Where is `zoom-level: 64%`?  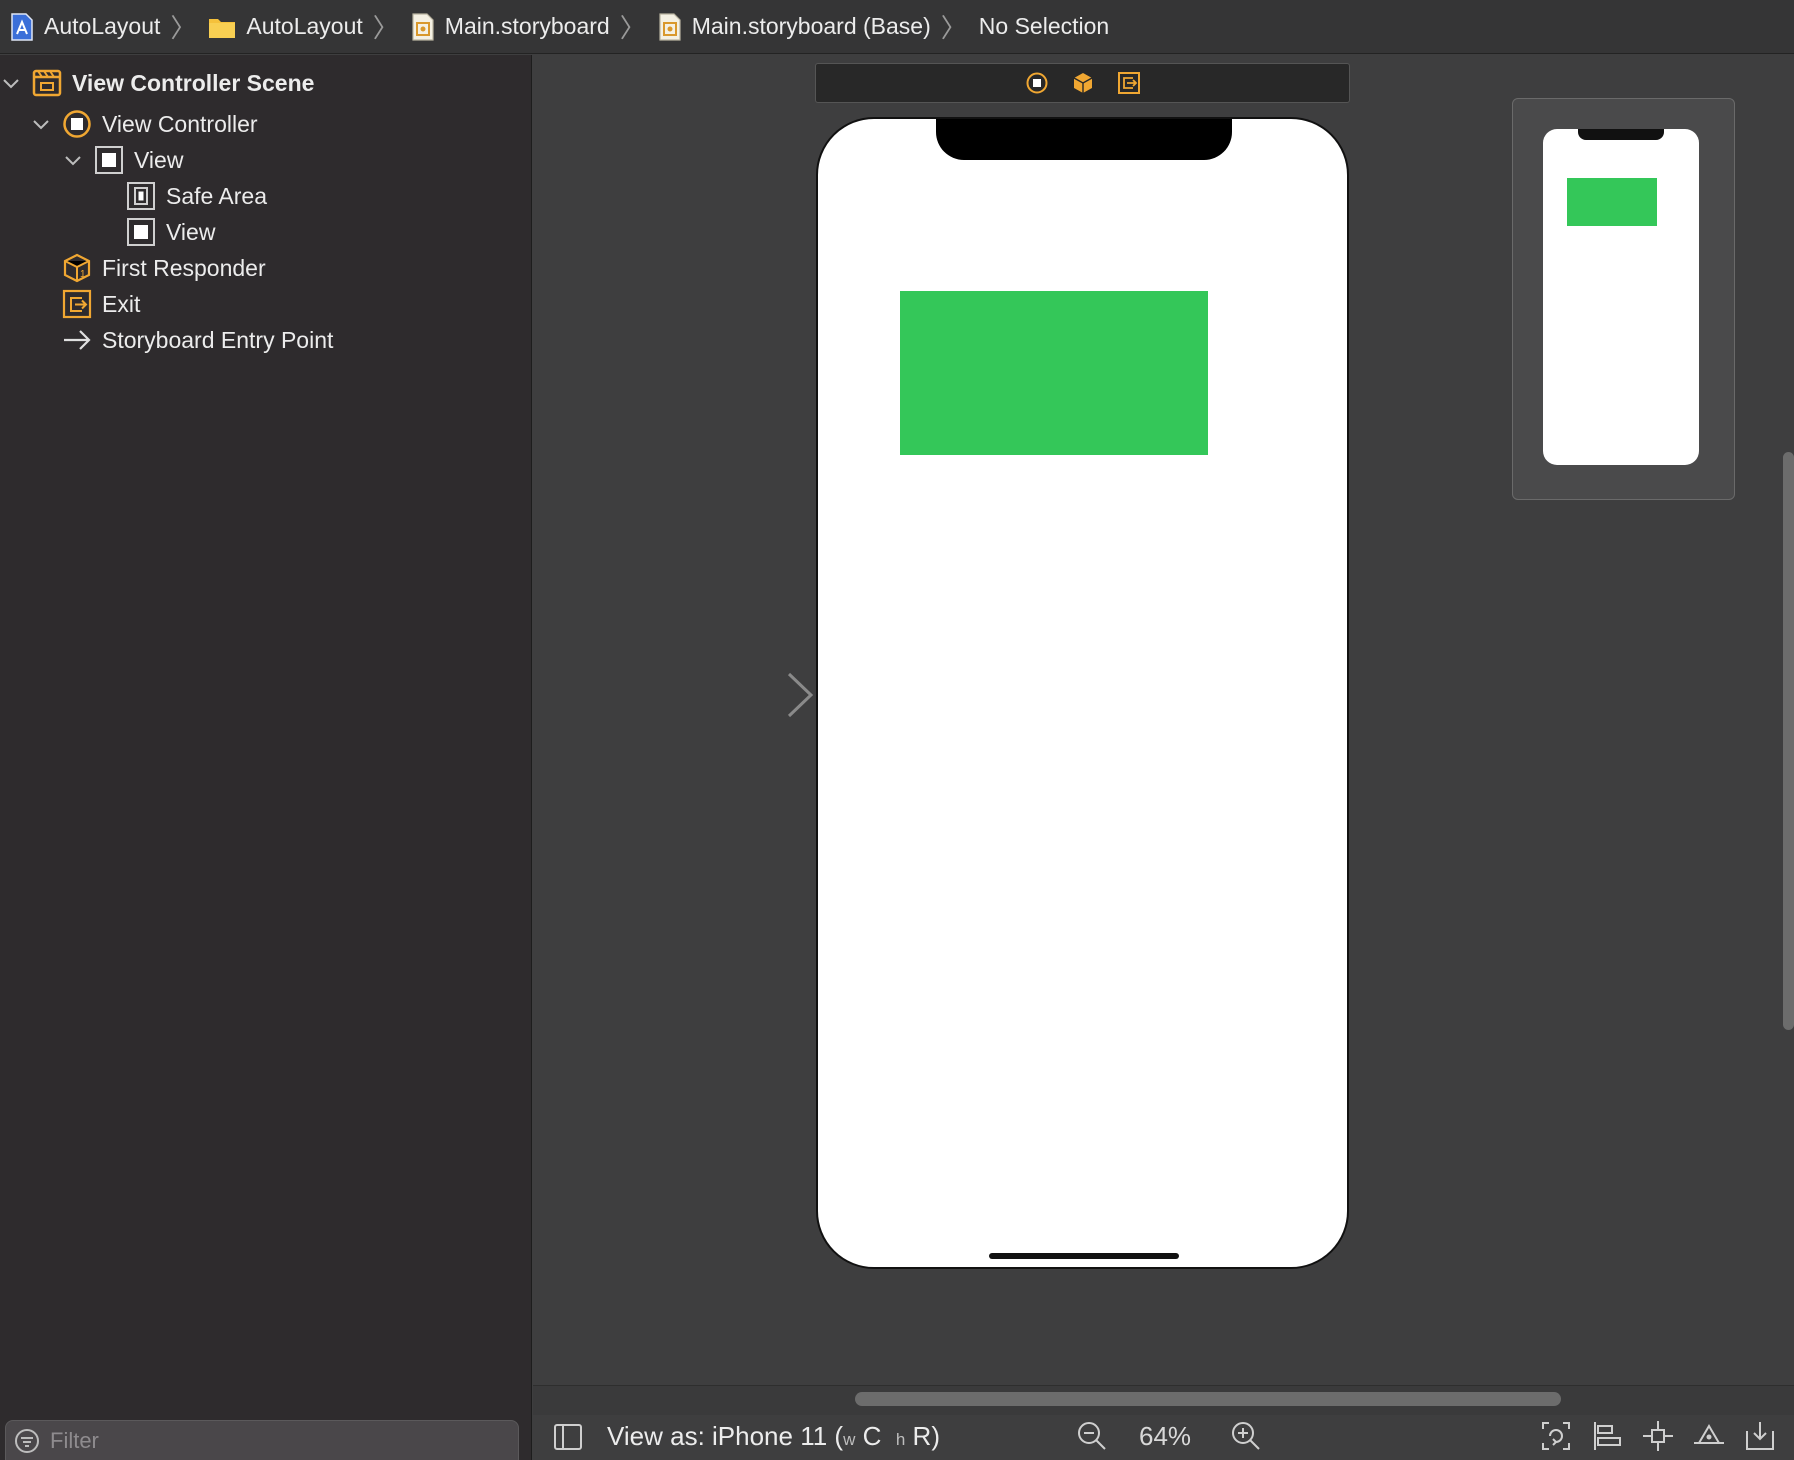
zoom-level: 64% is located at coordinates (1165, 1436).